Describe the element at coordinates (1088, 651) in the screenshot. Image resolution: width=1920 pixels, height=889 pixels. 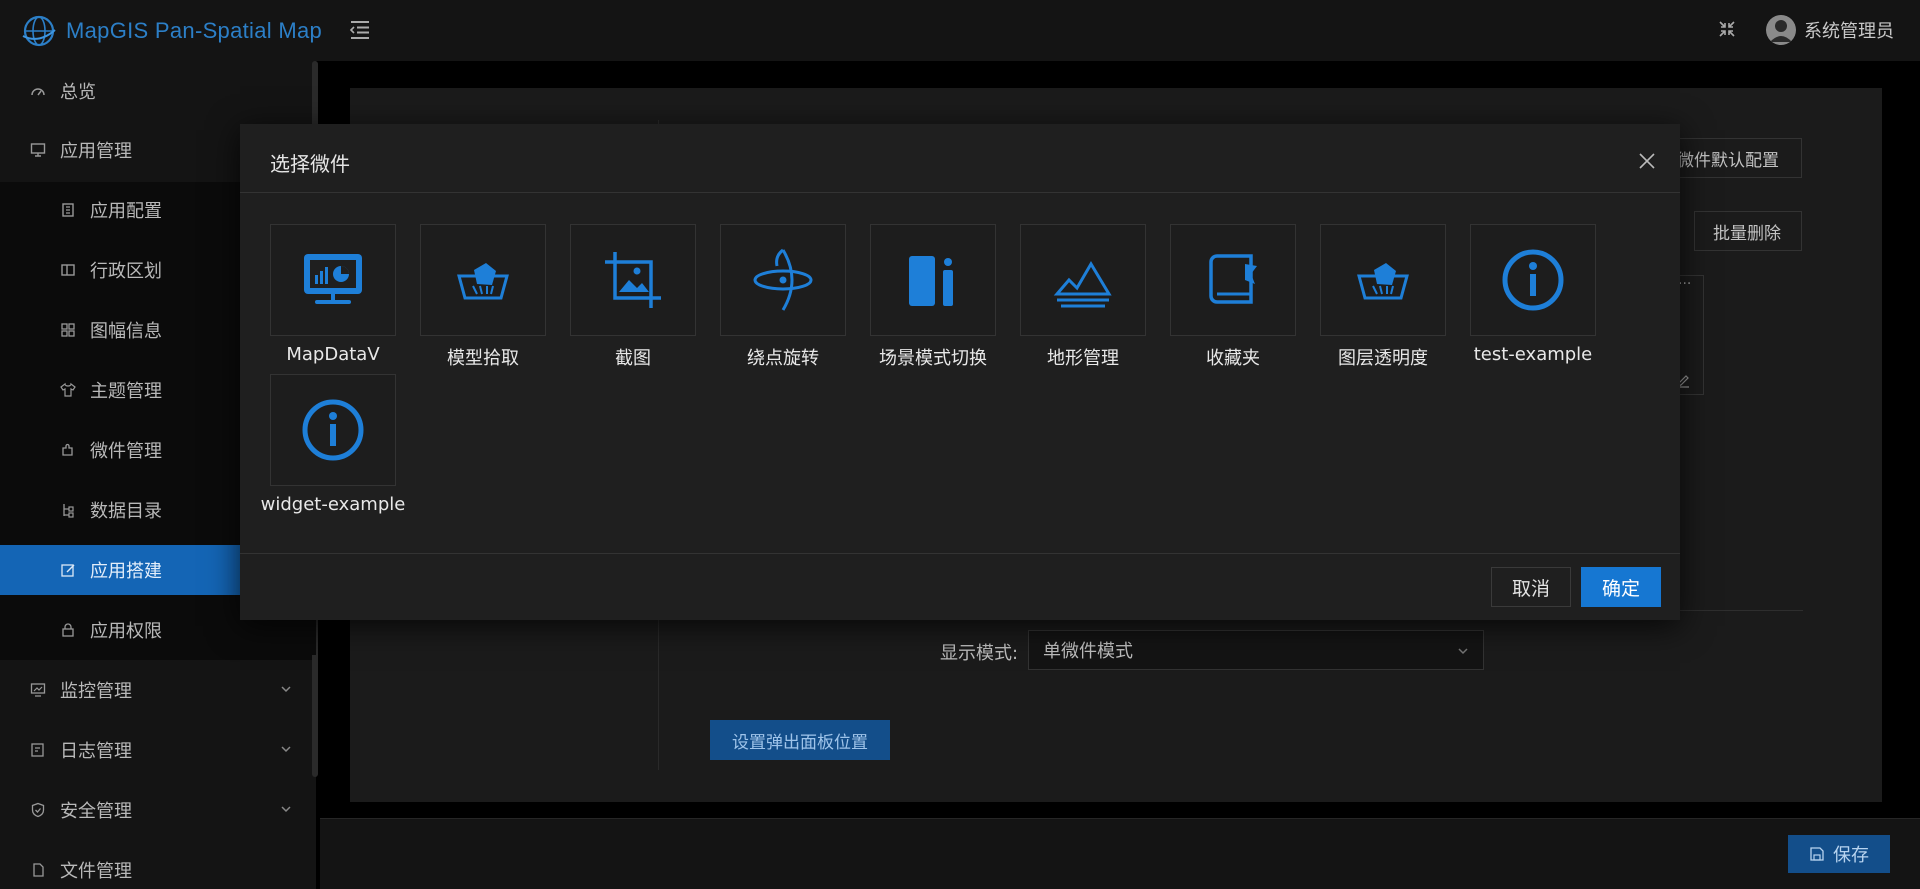
I see `display-mode-value: 单微件模式` at that location.